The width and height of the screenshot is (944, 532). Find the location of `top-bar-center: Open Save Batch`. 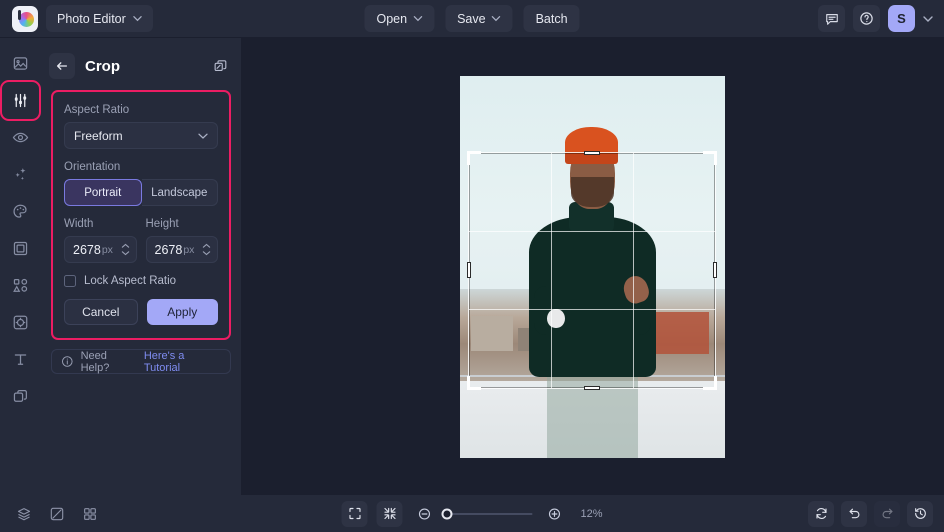

top-bar-center: Open Save Batch is located at coordinates (472, 18).